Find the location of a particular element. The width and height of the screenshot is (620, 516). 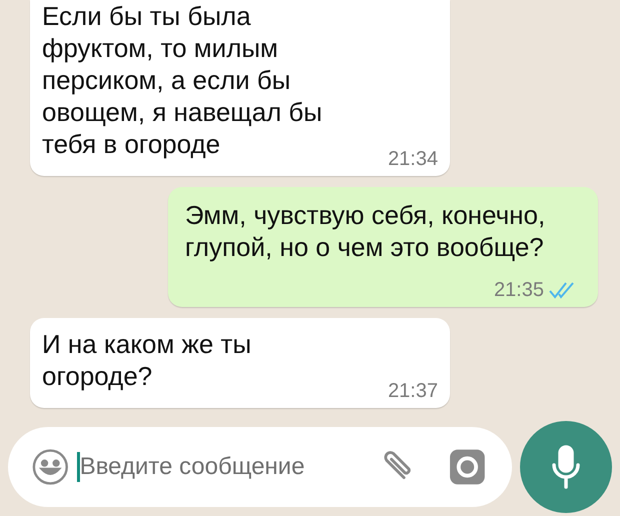

message-text: Эмм, чувствую себя, конечно, глупой, но о чем это вообще? is located at coordinates (365, 231).